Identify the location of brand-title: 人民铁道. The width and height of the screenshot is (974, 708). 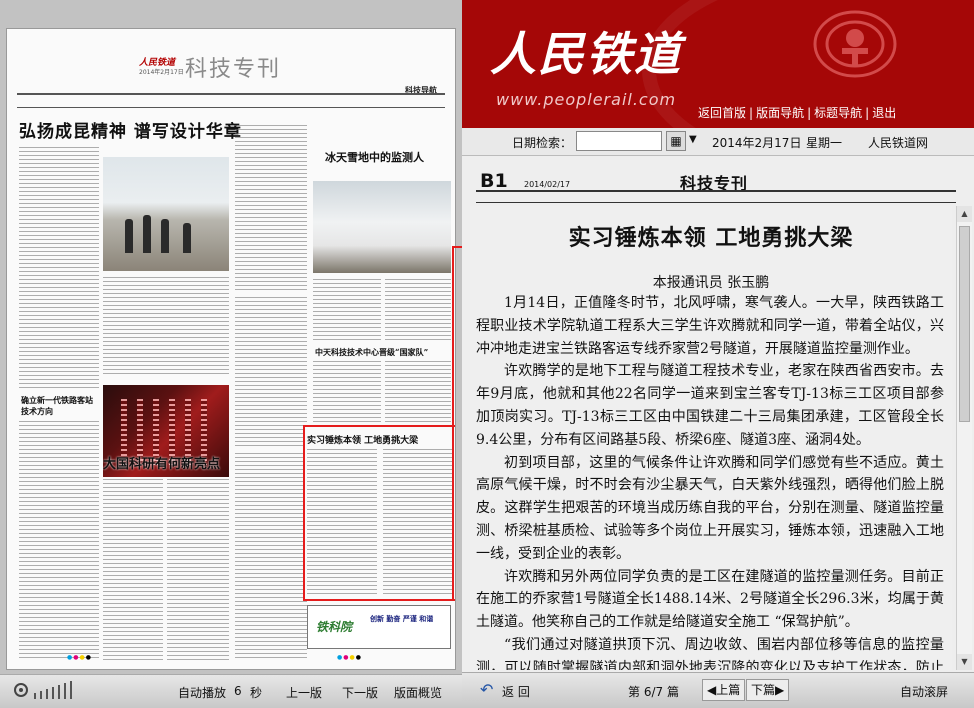
(586, 54).